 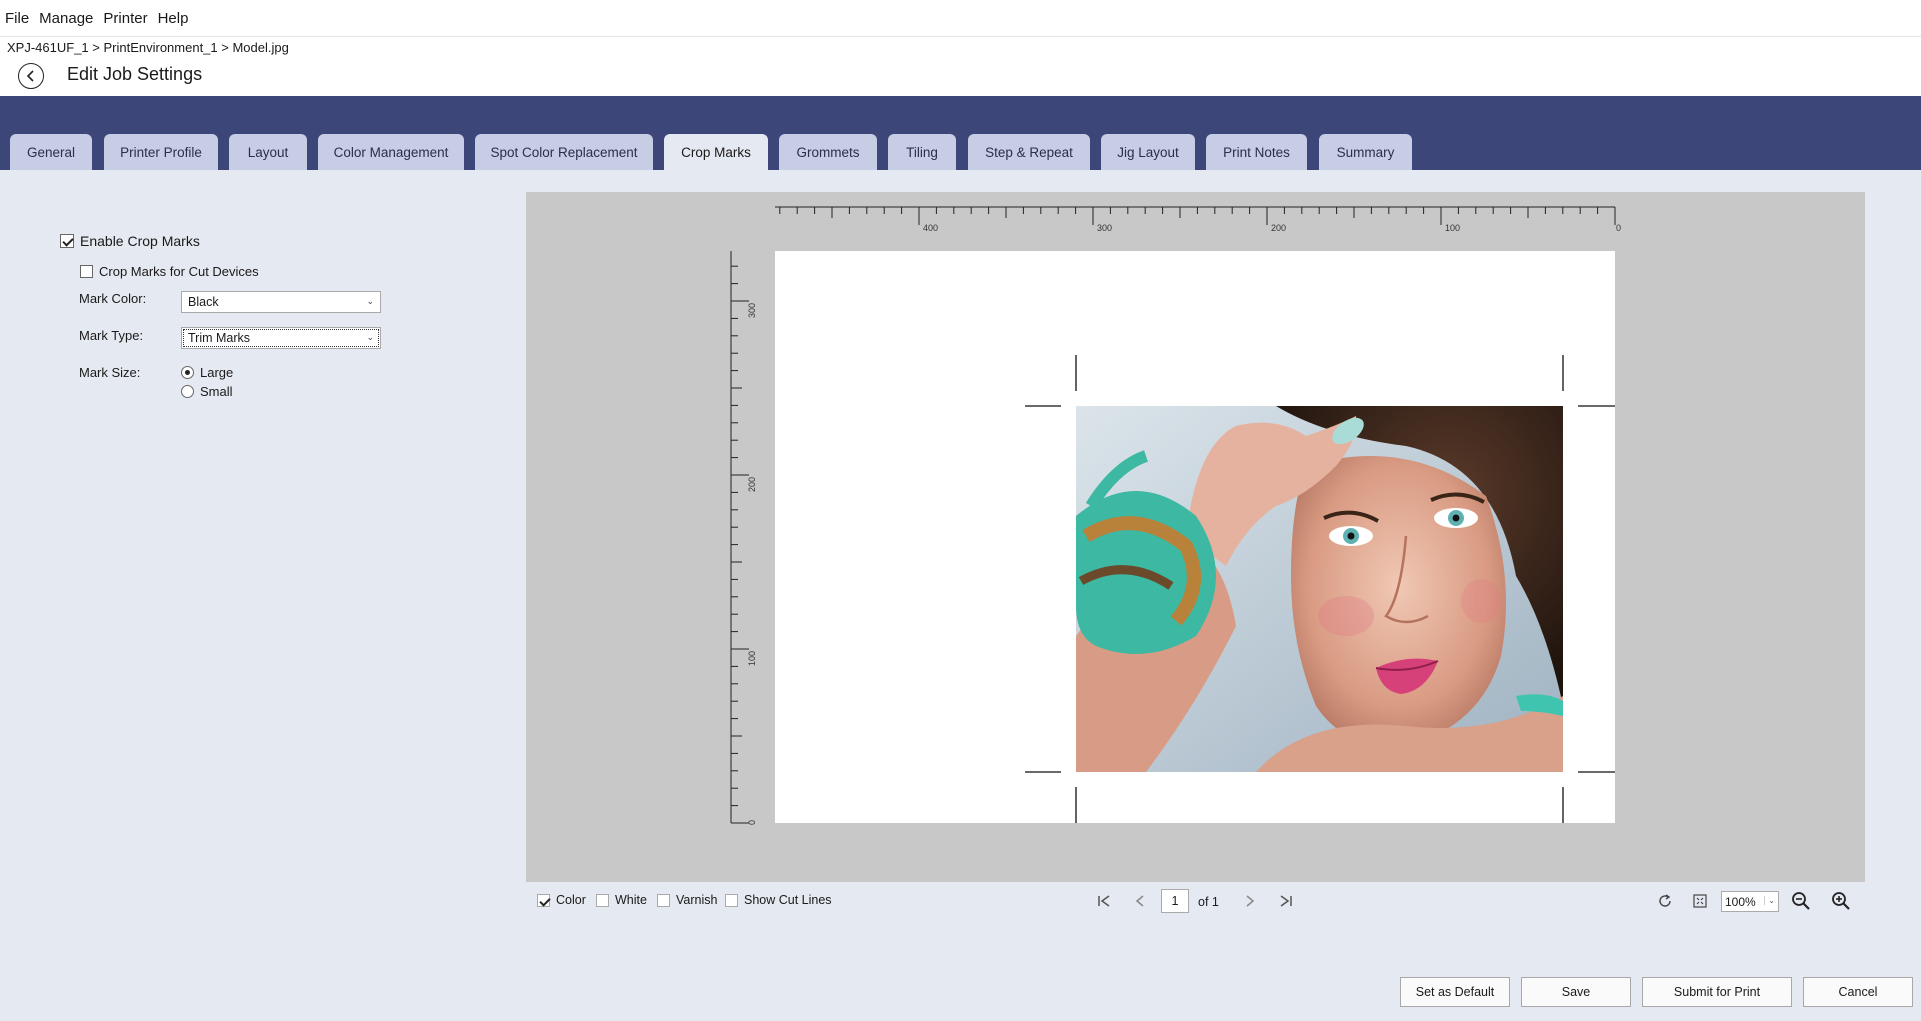 I want to click on mark-size-label: Mark Size:, so click(x=110, y=372).